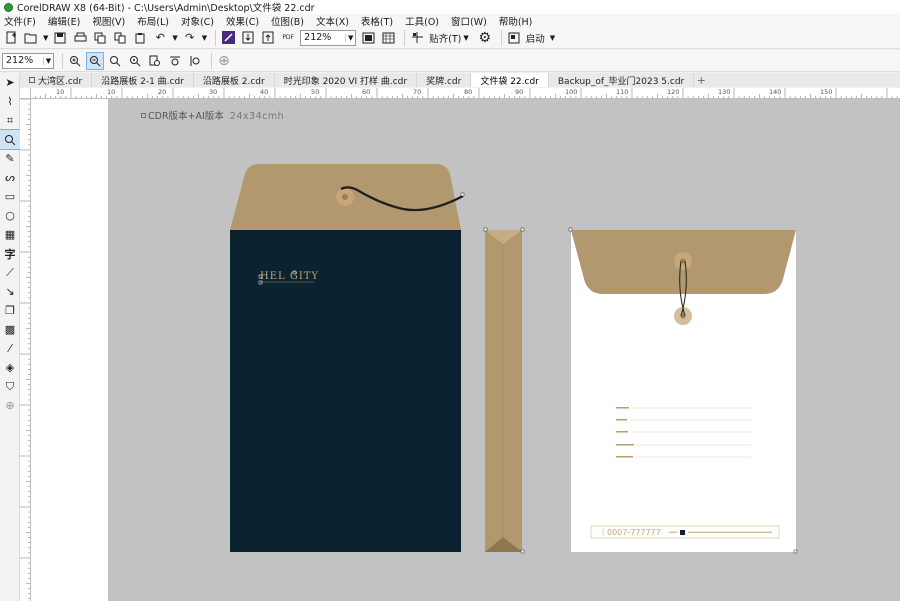 Image resolution: width=900 pixels, height=601 pixels. Describe the element at coordinates (318, 37) in the screenshot. I see `zoom-level-value: 212%` at that location.